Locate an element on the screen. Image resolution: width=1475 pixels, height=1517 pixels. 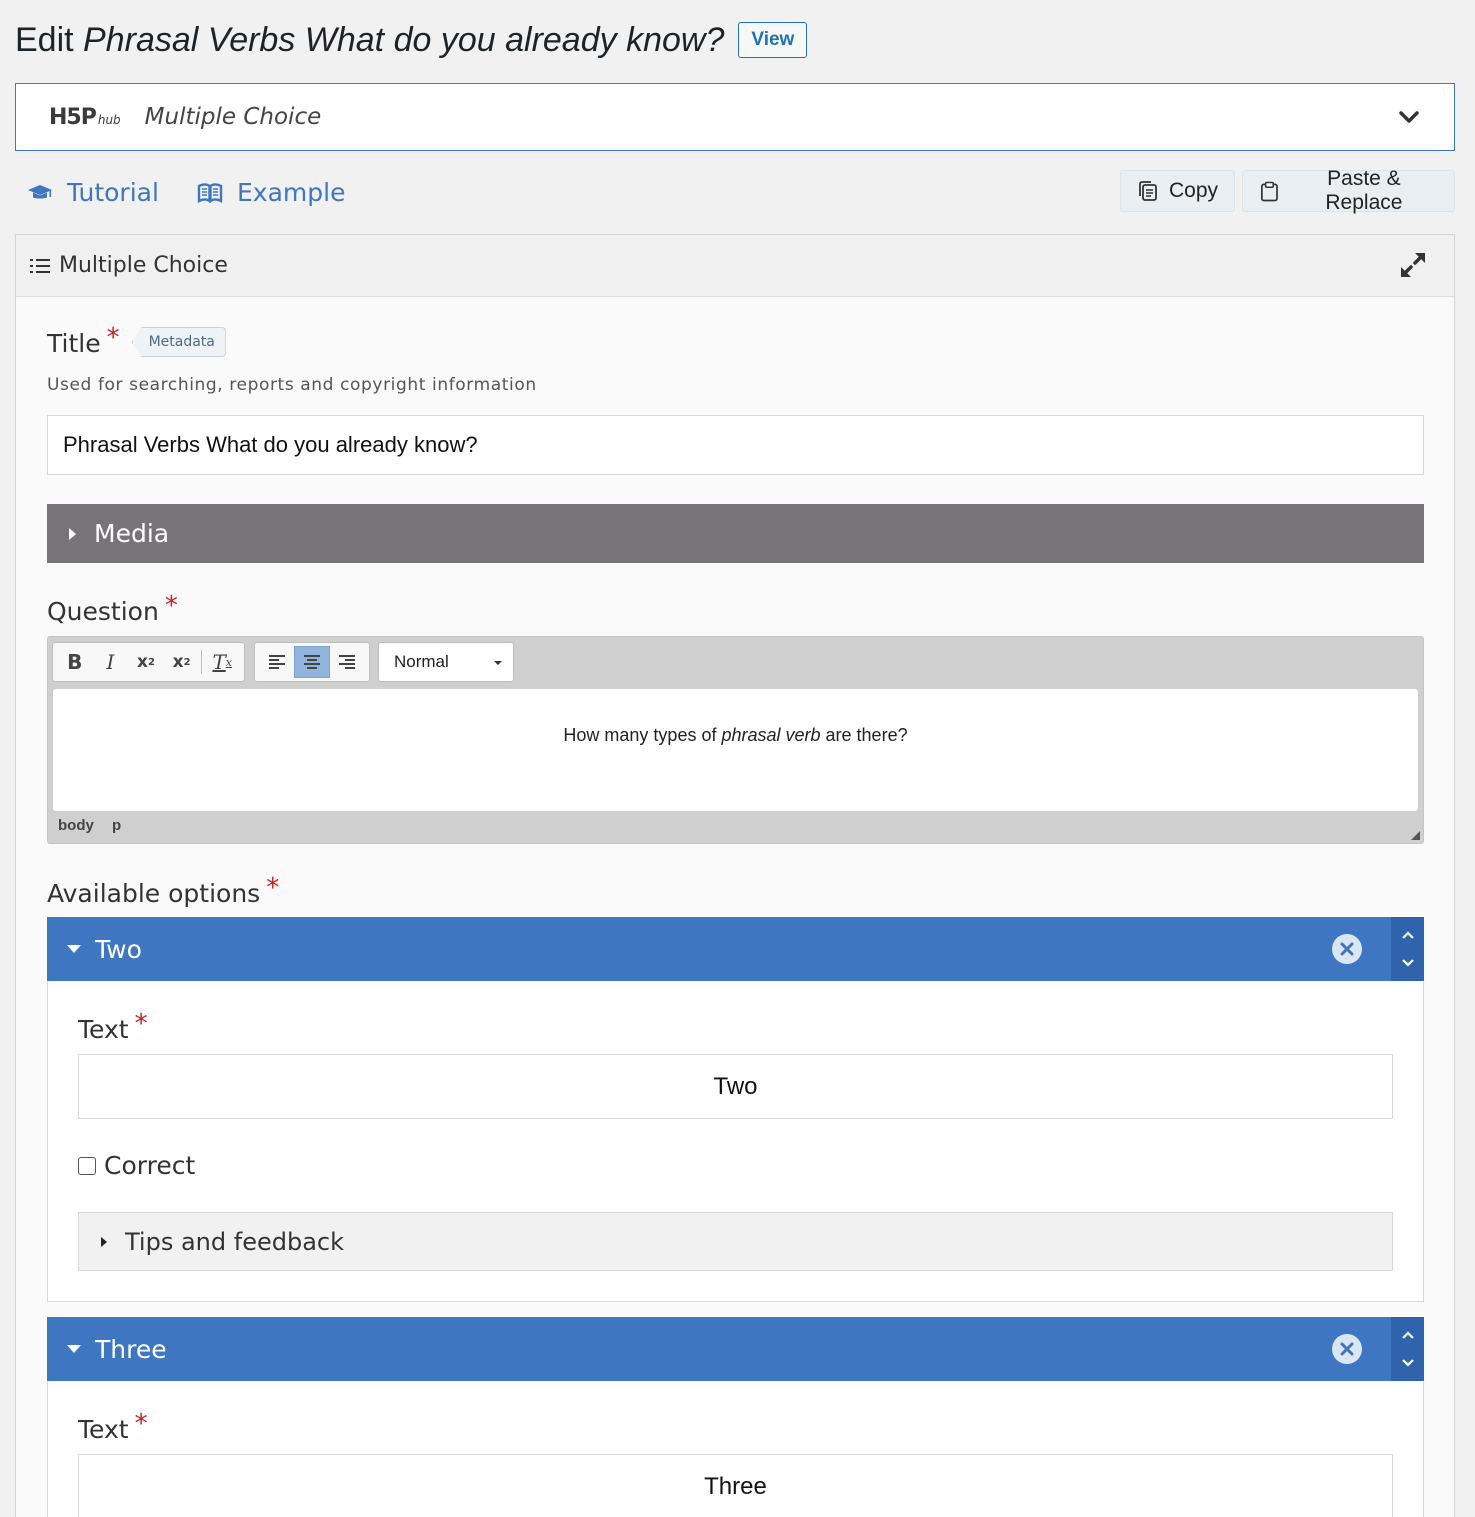
content-type-name: Multiple Choice is located at coordinates (233, 117).